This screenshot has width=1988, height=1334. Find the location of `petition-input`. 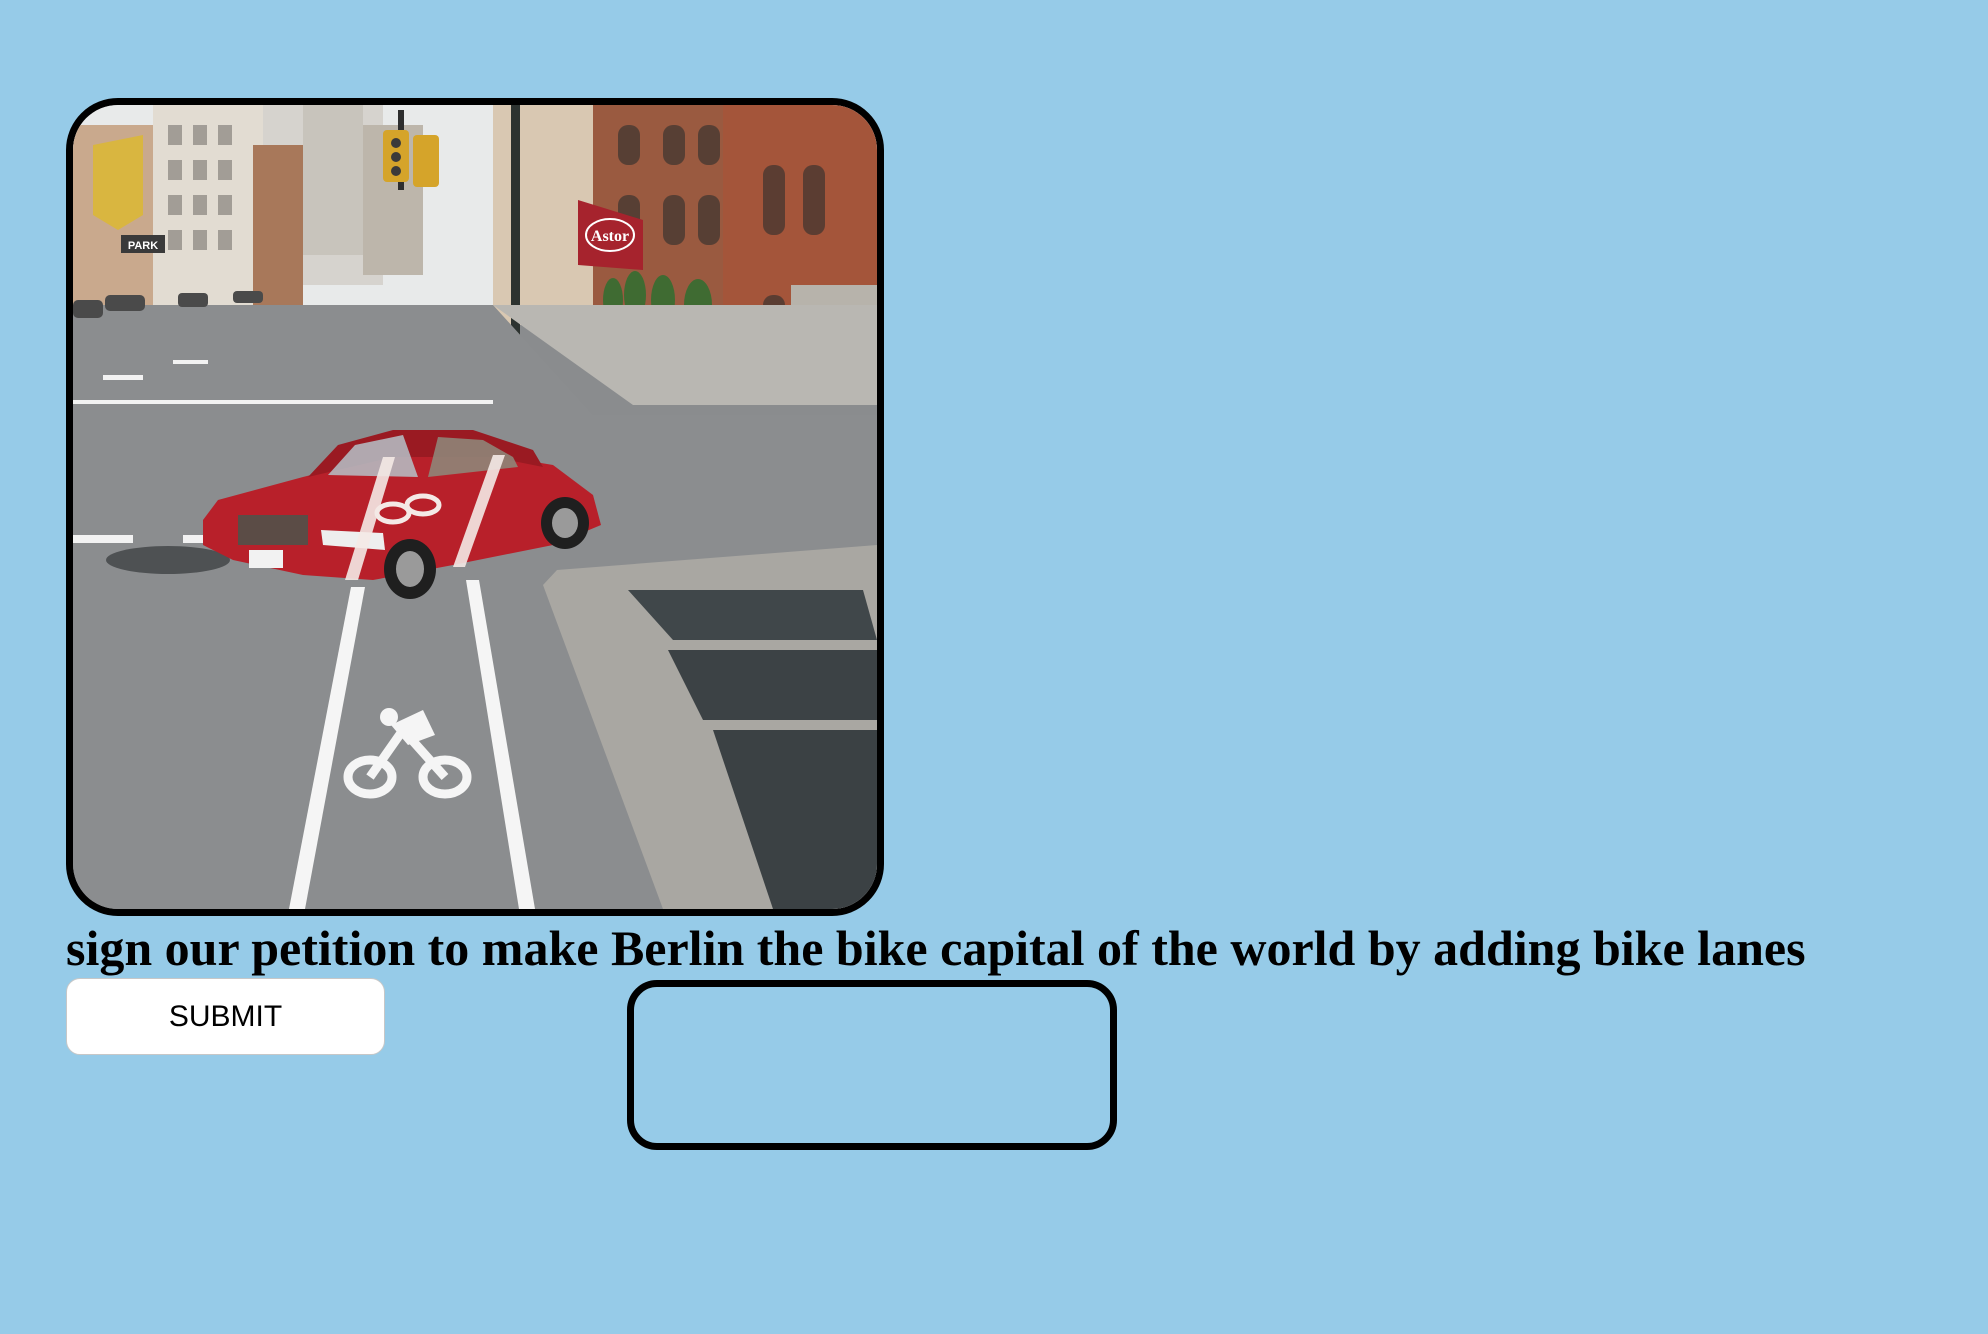

petition-input is located at coordinates (872, 1065).